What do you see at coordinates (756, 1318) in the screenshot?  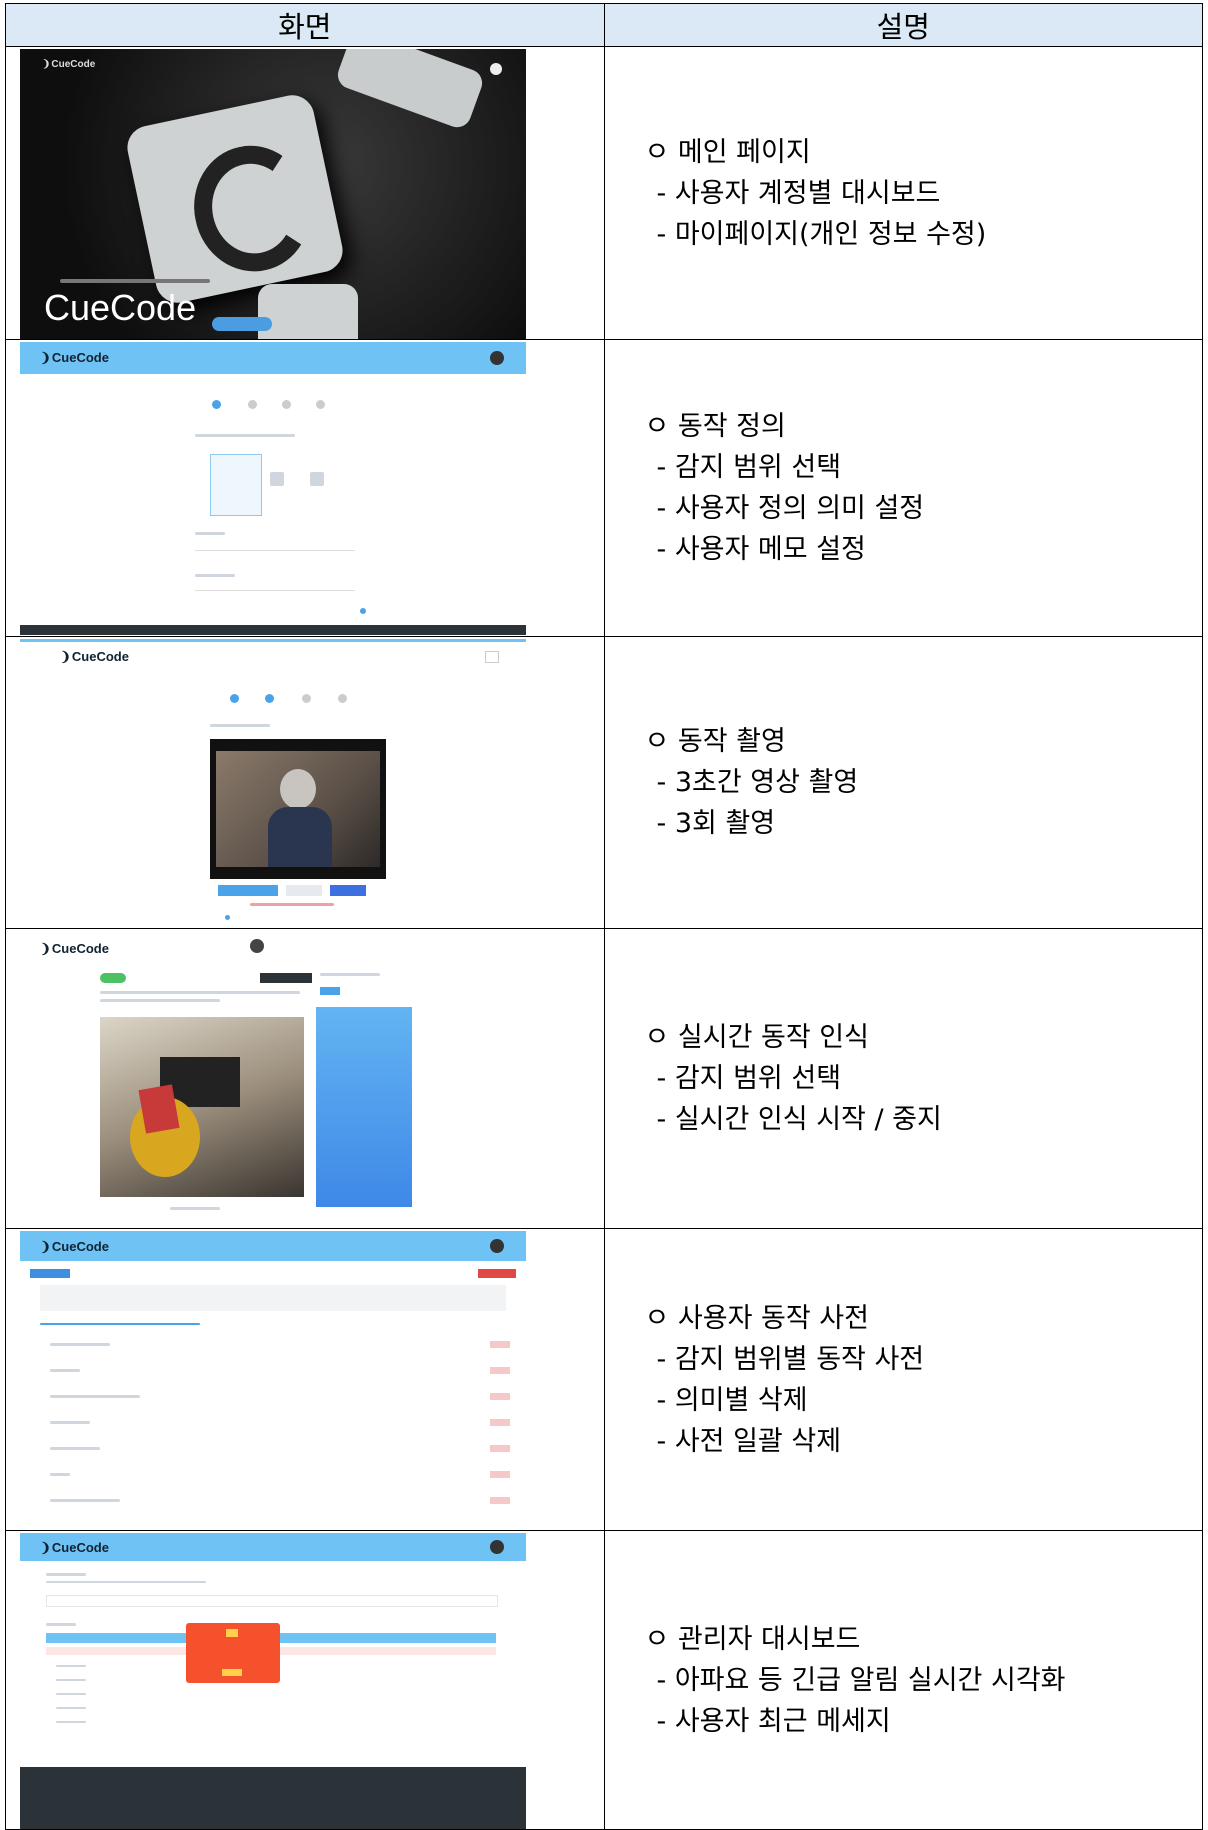 I see `feature-title: ㅇ 사용자 동작 사전` at bounding box center [756, 1318].